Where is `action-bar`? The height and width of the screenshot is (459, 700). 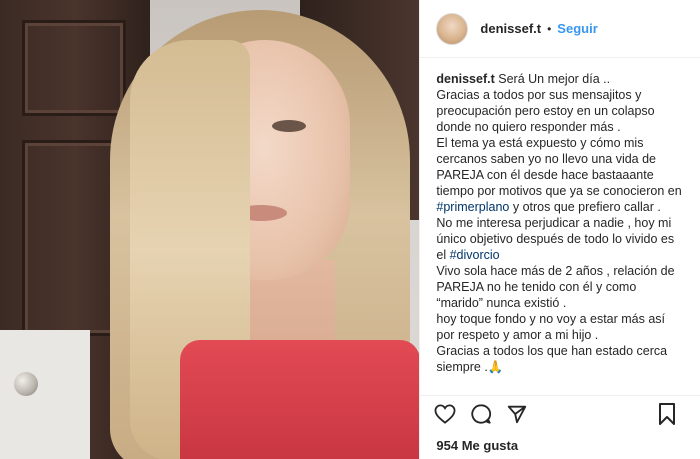 action-bar is located at coordinates (560, 413).